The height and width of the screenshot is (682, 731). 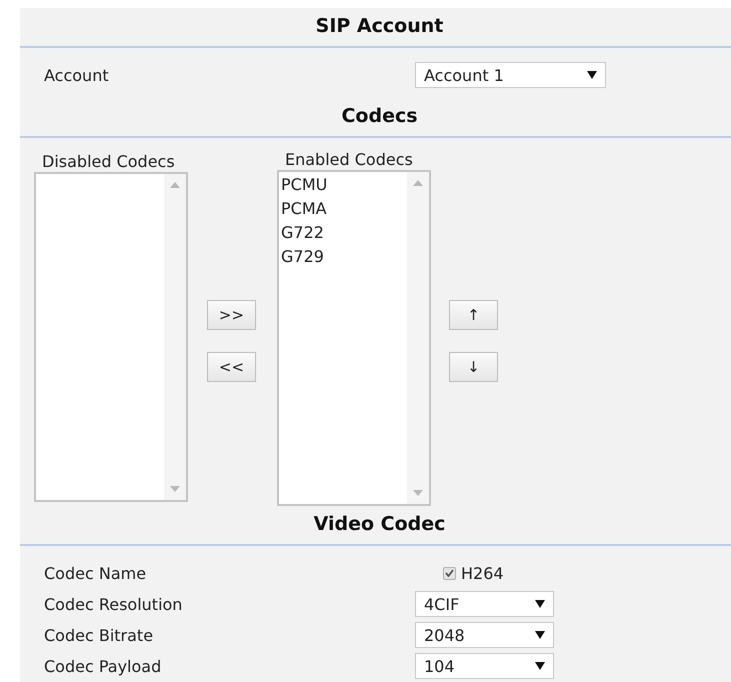 What do you see at coordinates (343, 209) in the screenshot?
I see `list-item: PCMA` at bounding box center [343, 209].